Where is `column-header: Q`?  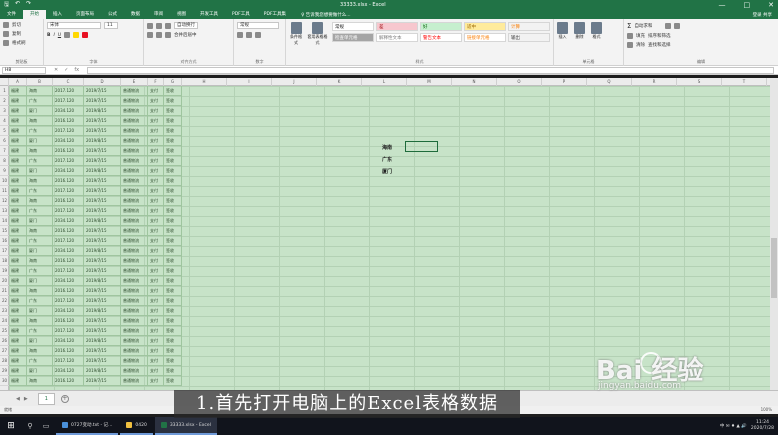 column-header: Q is located at coordinates (609, 82).